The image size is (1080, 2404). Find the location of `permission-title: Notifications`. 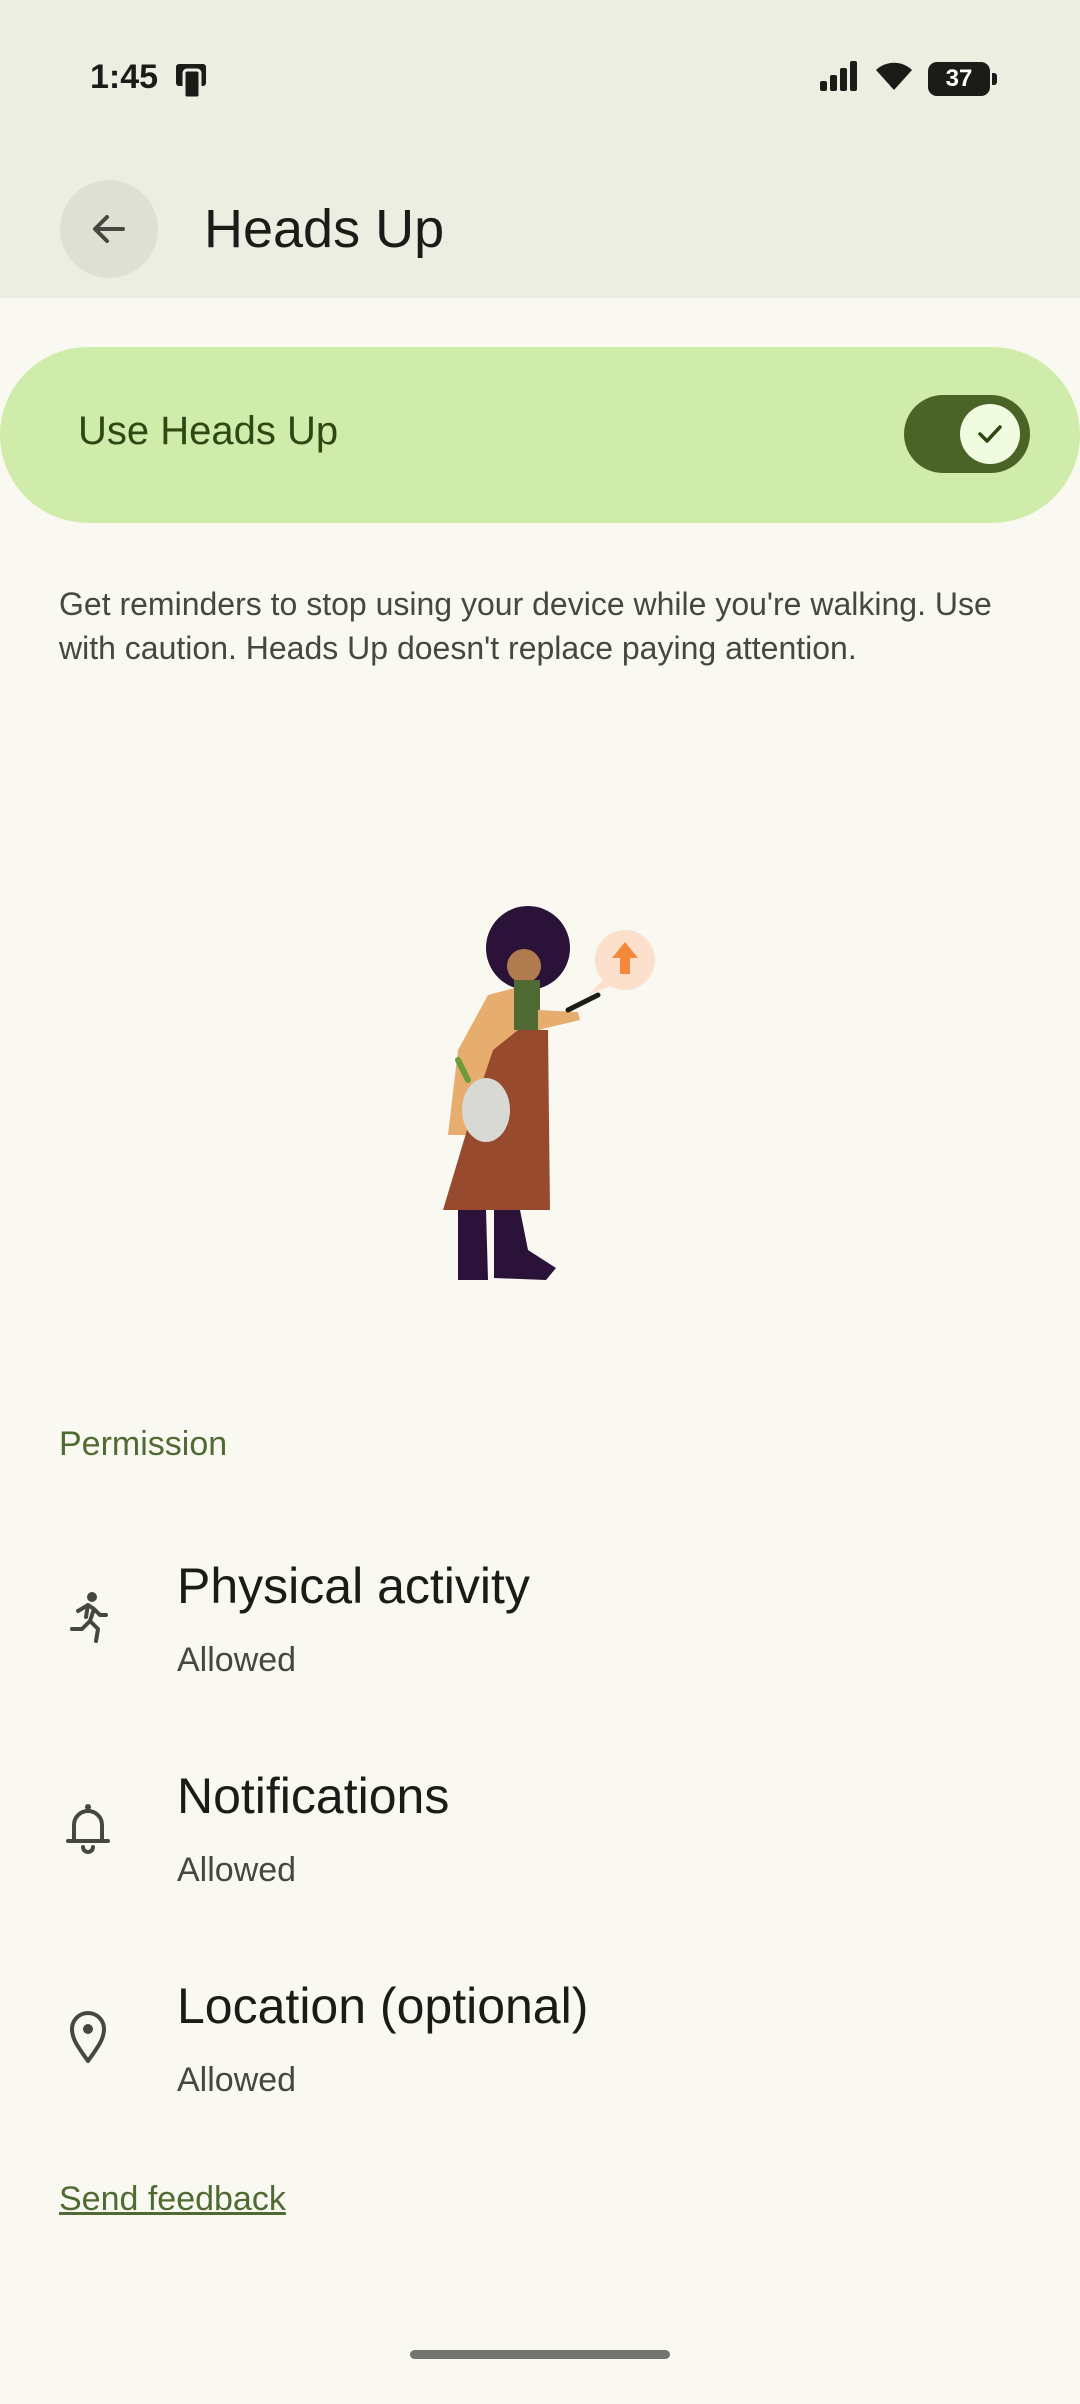

permission-title: Notifications is located at coordinates (313, 1796).